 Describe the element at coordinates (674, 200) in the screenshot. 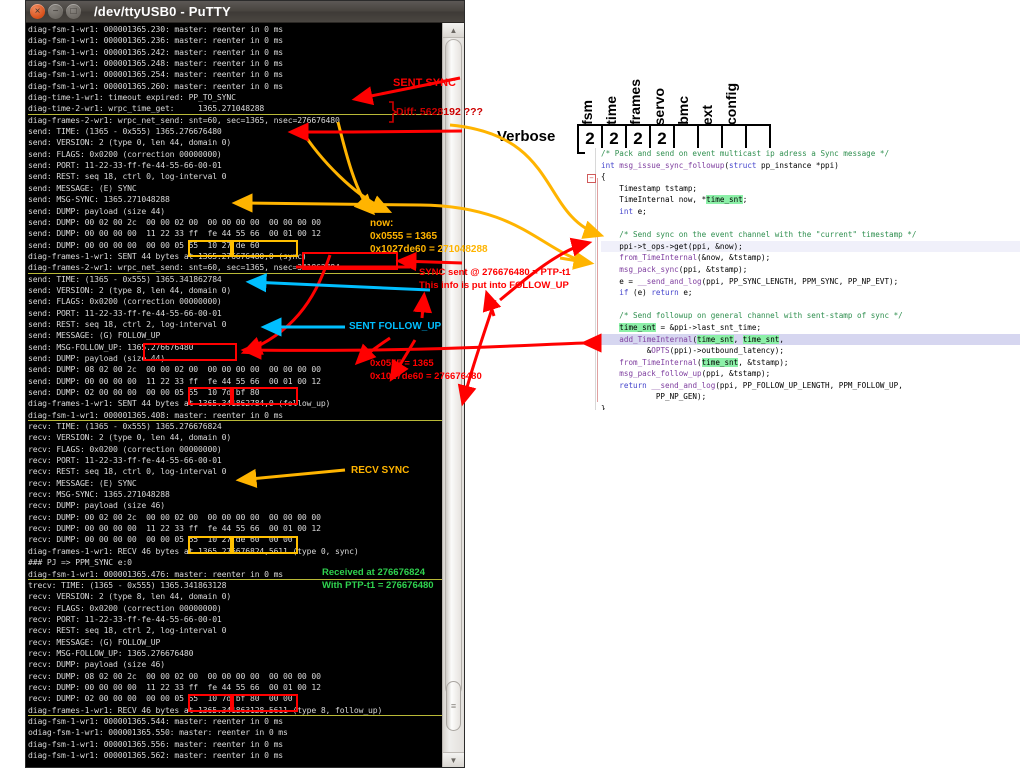

I see `code-line: TimeInternal now, *time_snt;` at that location.